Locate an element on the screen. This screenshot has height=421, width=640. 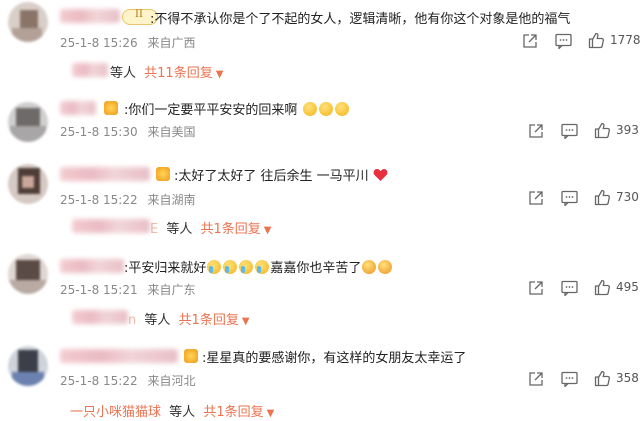
like-count: 393 is located at coordinates (627, 130).